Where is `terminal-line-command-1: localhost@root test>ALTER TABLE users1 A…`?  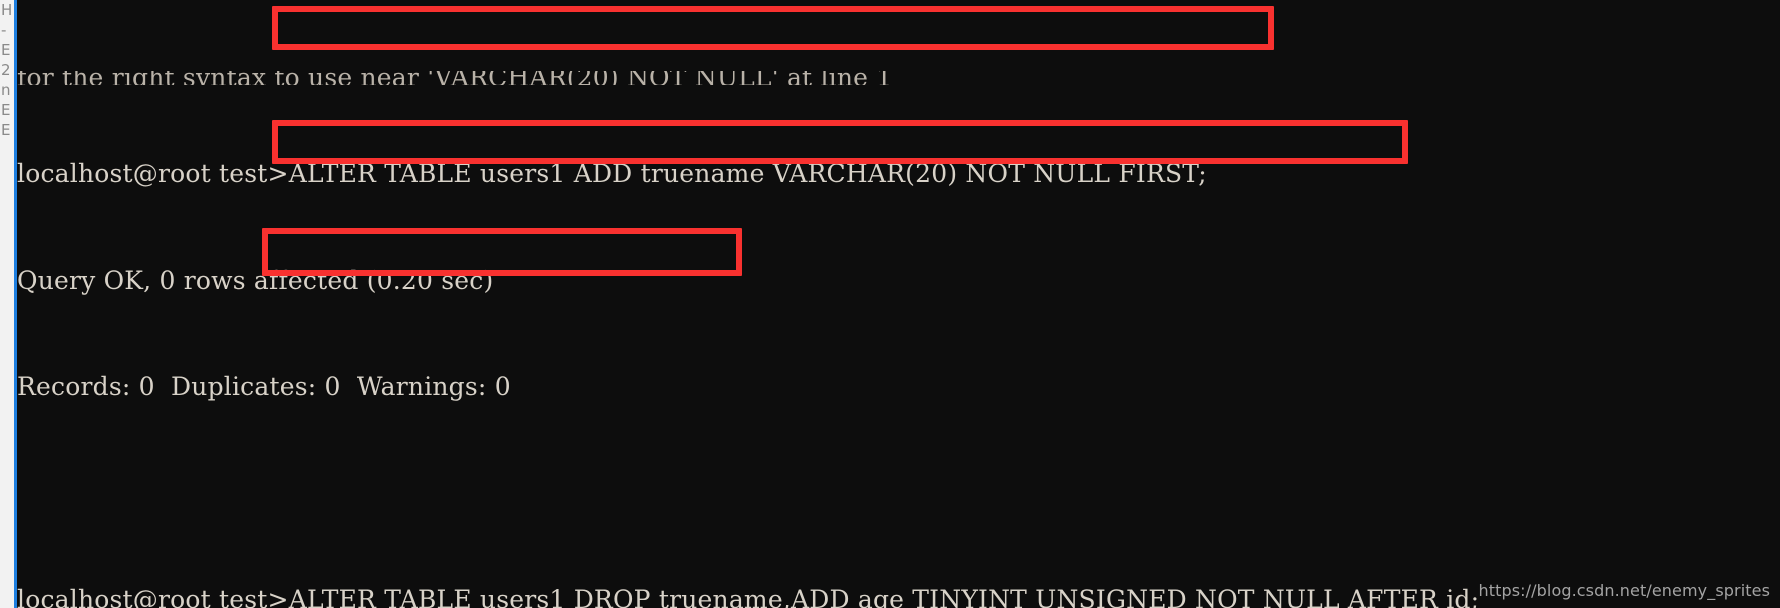
terminal-line-command-1: localhost@root test>ALTER TABLE users1 A… is located at coordinates (612, 173).